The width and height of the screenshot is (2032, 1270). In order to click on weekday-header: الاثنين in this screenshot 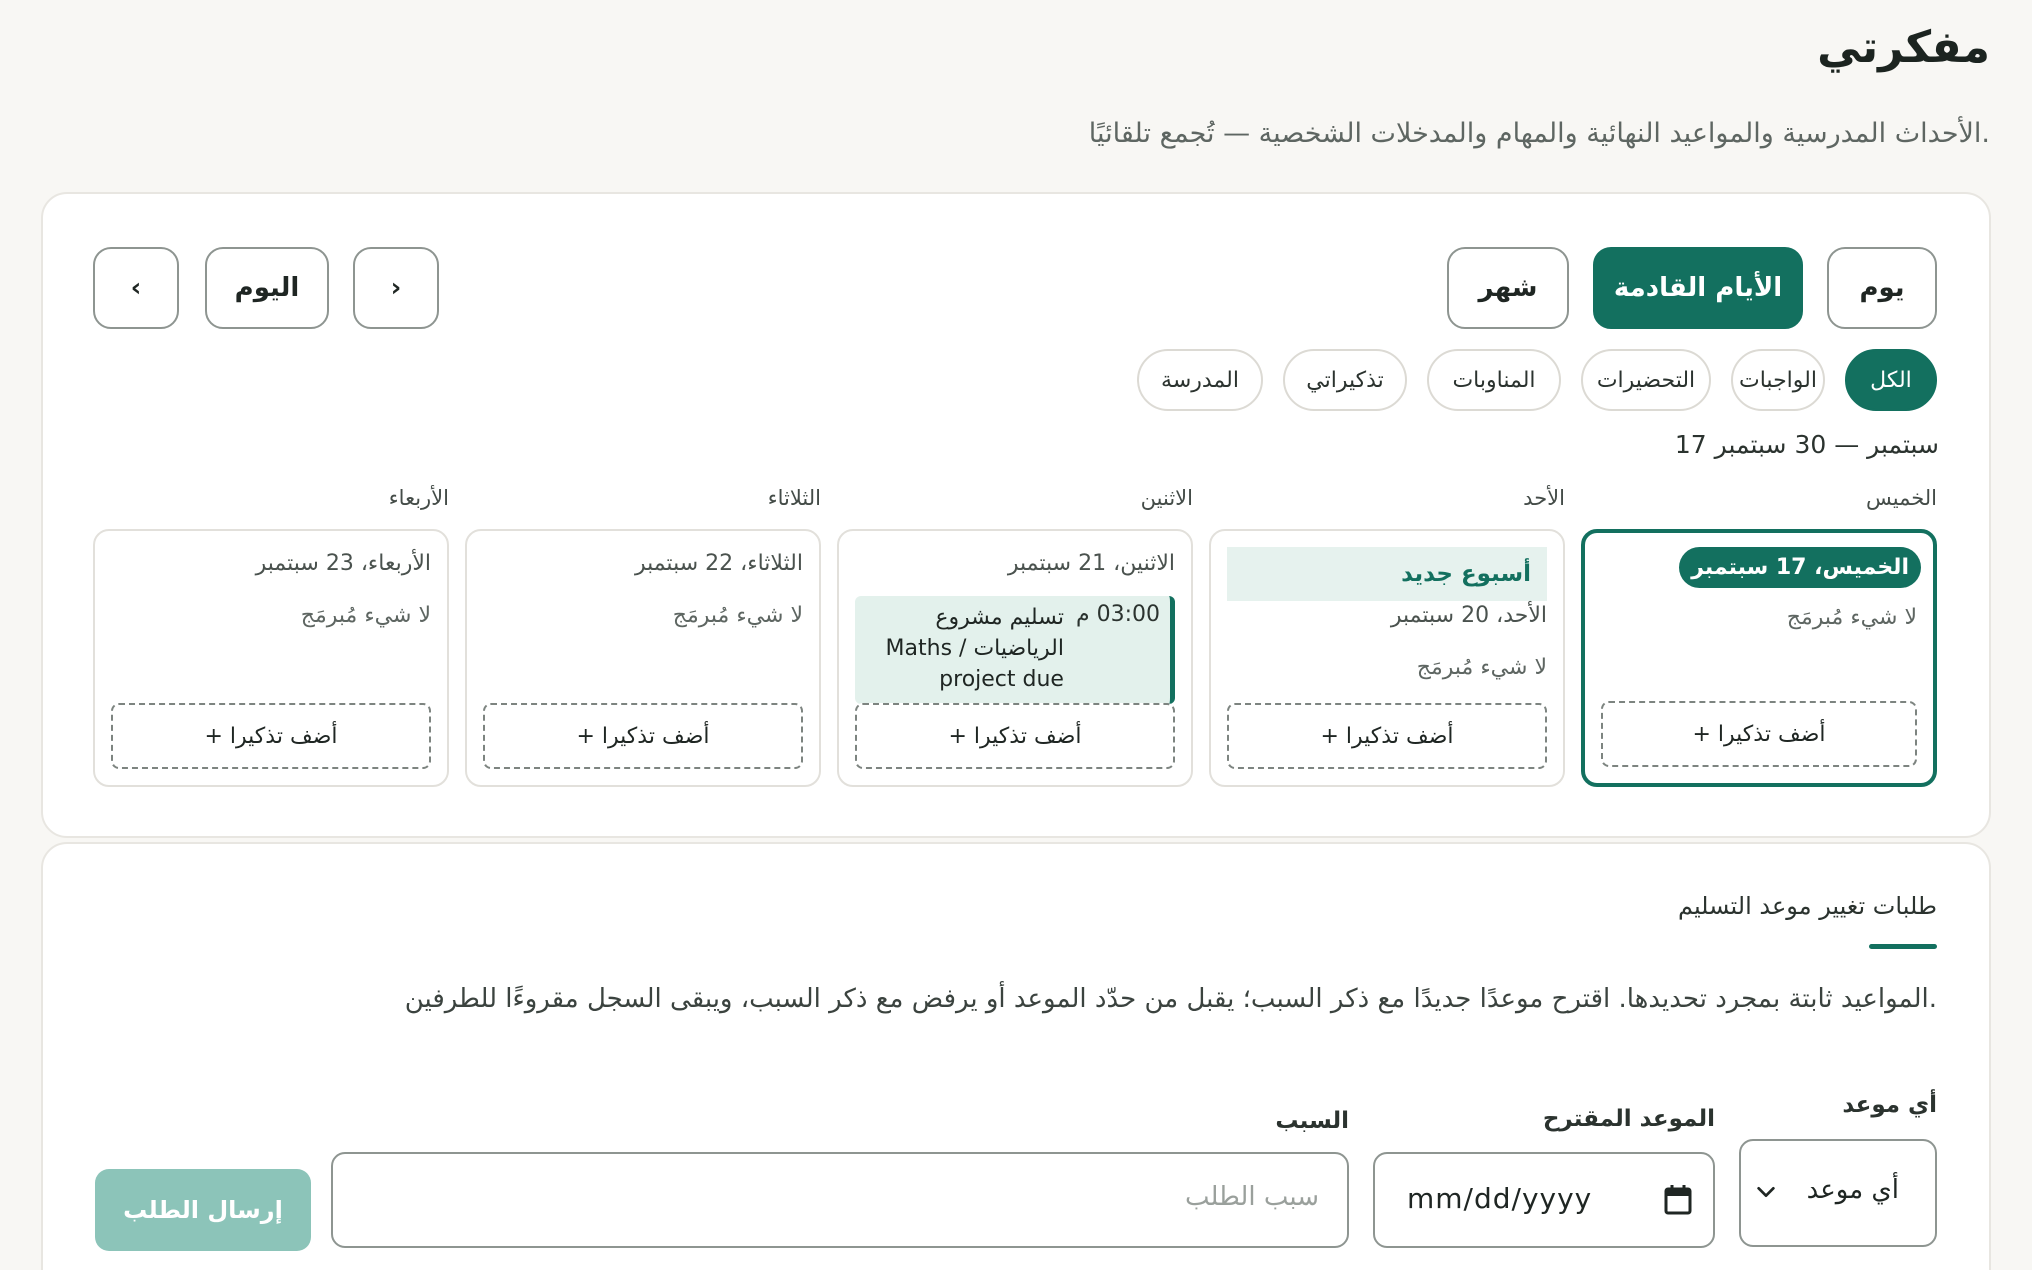, I will do `click(1166, 498)`.